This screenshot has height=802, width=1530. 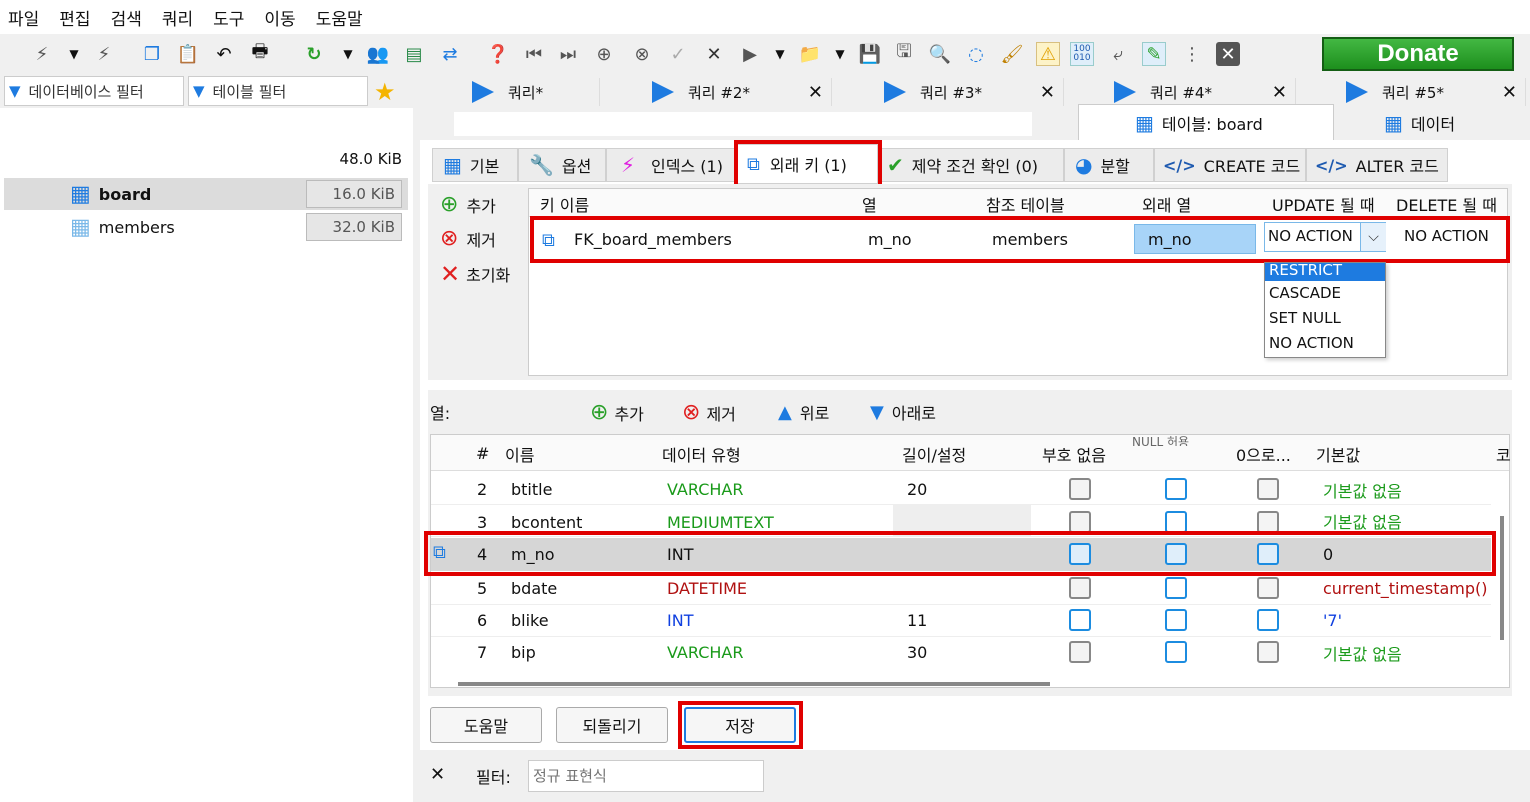 I want to click on search-icon: 🔍, so click(x=940, y=54).